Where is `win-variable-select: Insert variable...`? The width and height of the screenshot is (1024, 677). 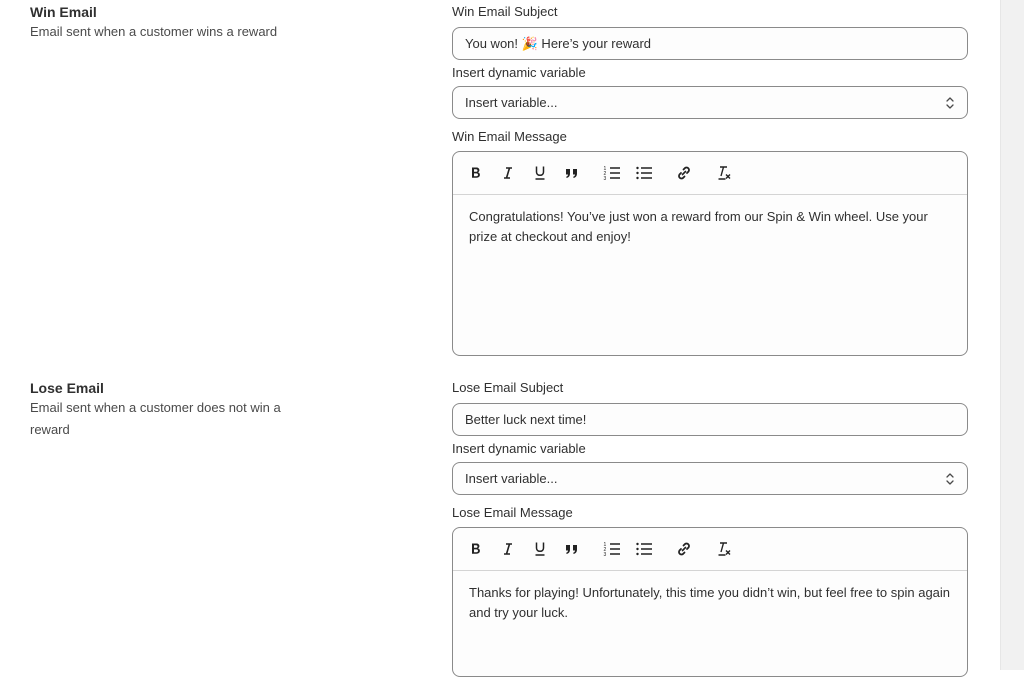
win-variable-select: Insert variable... is located at coordinates (710, 102).